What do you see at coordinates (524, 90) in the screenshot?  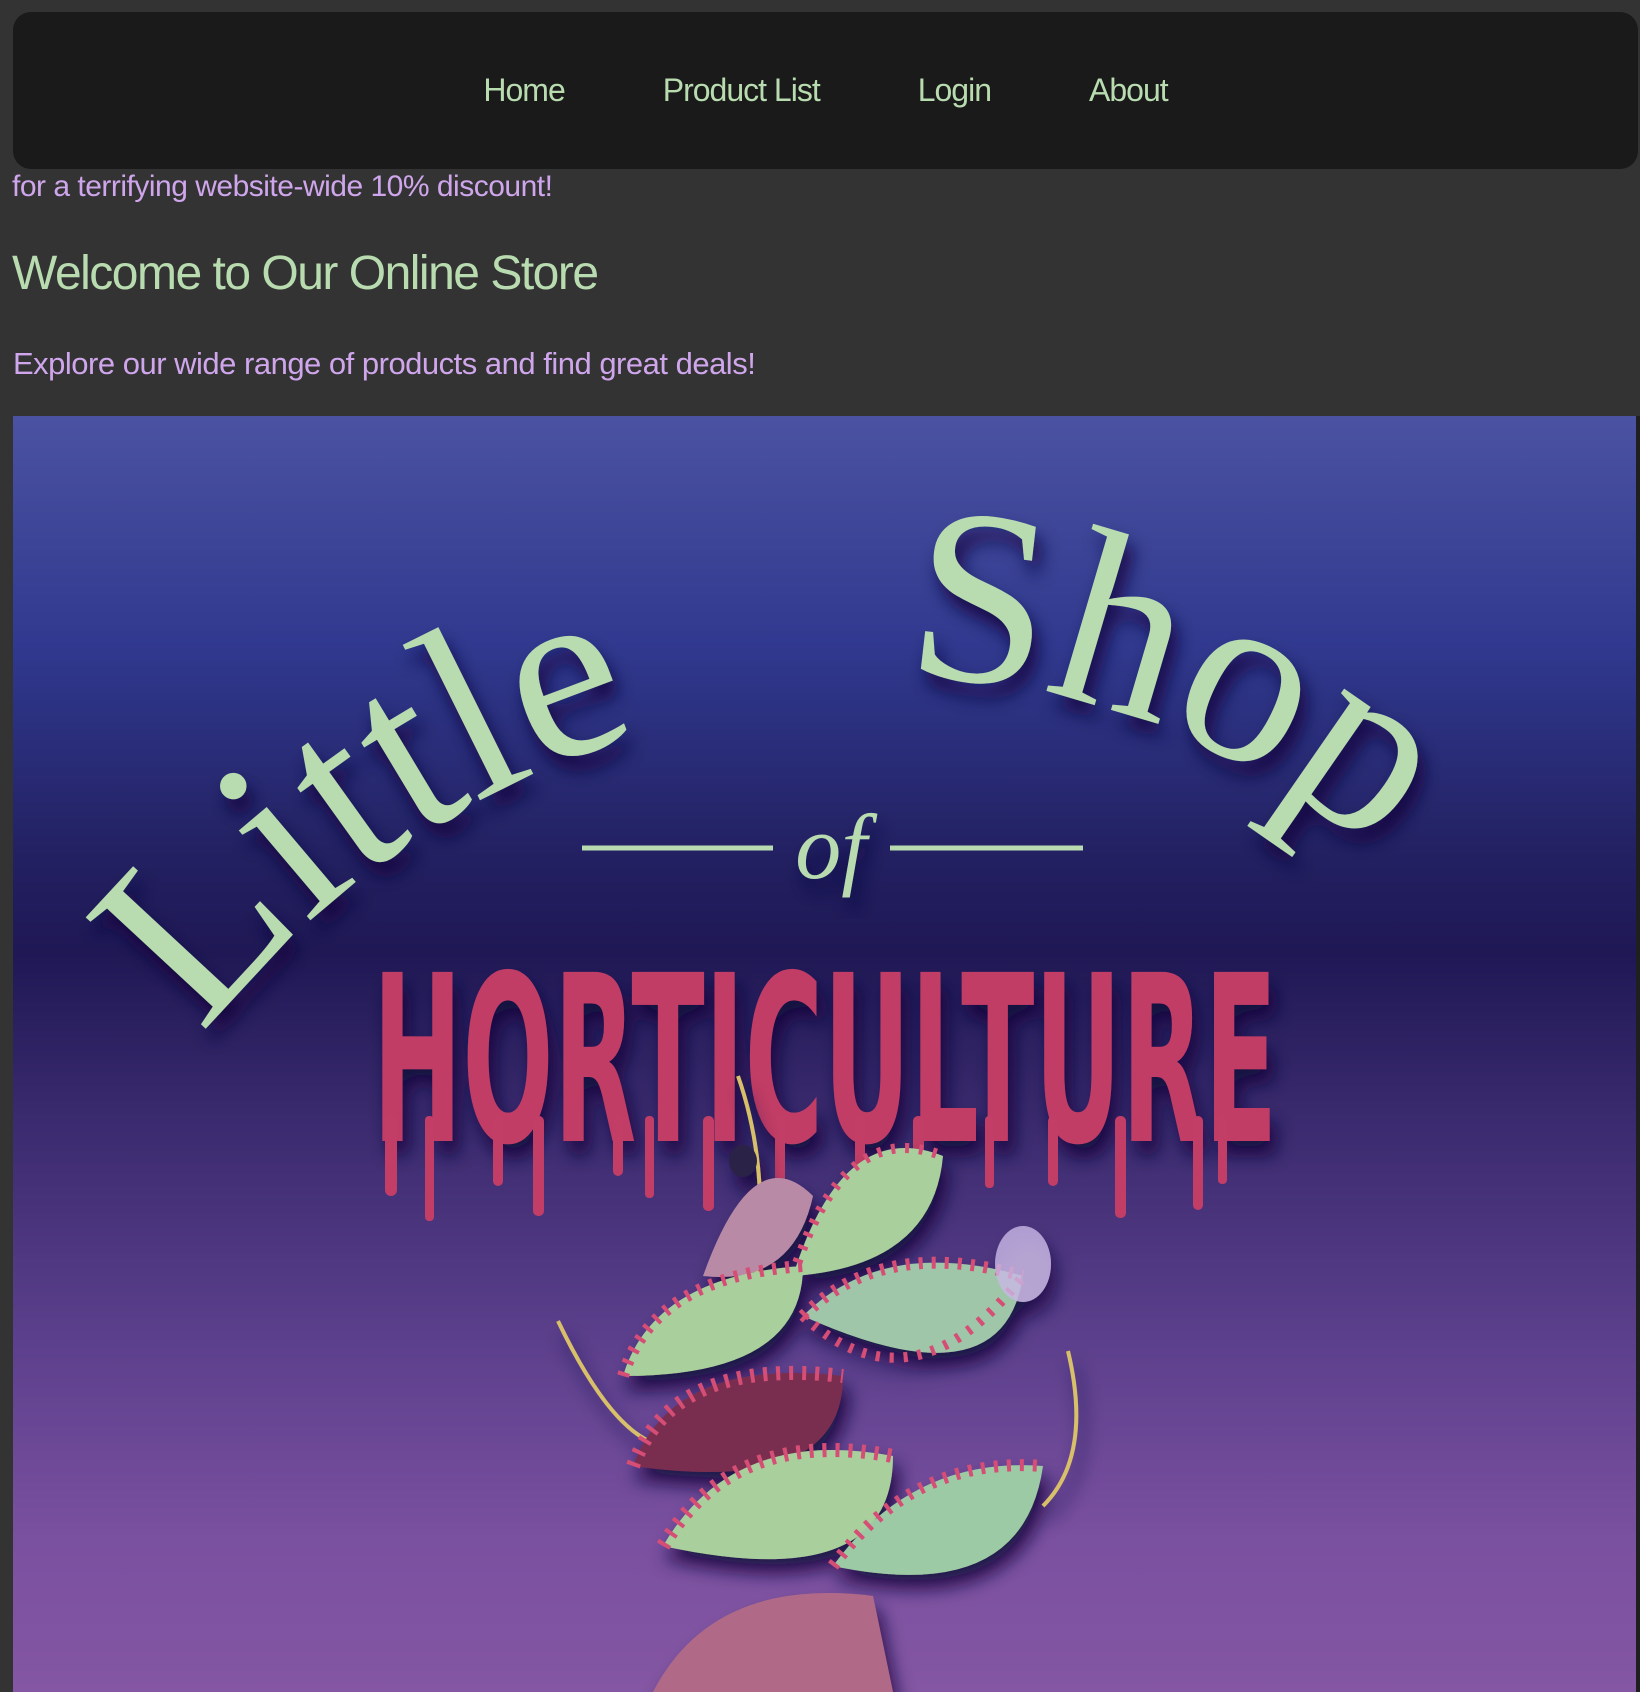 I see `nav-home-link: Home` at bounding box center [524, 90].